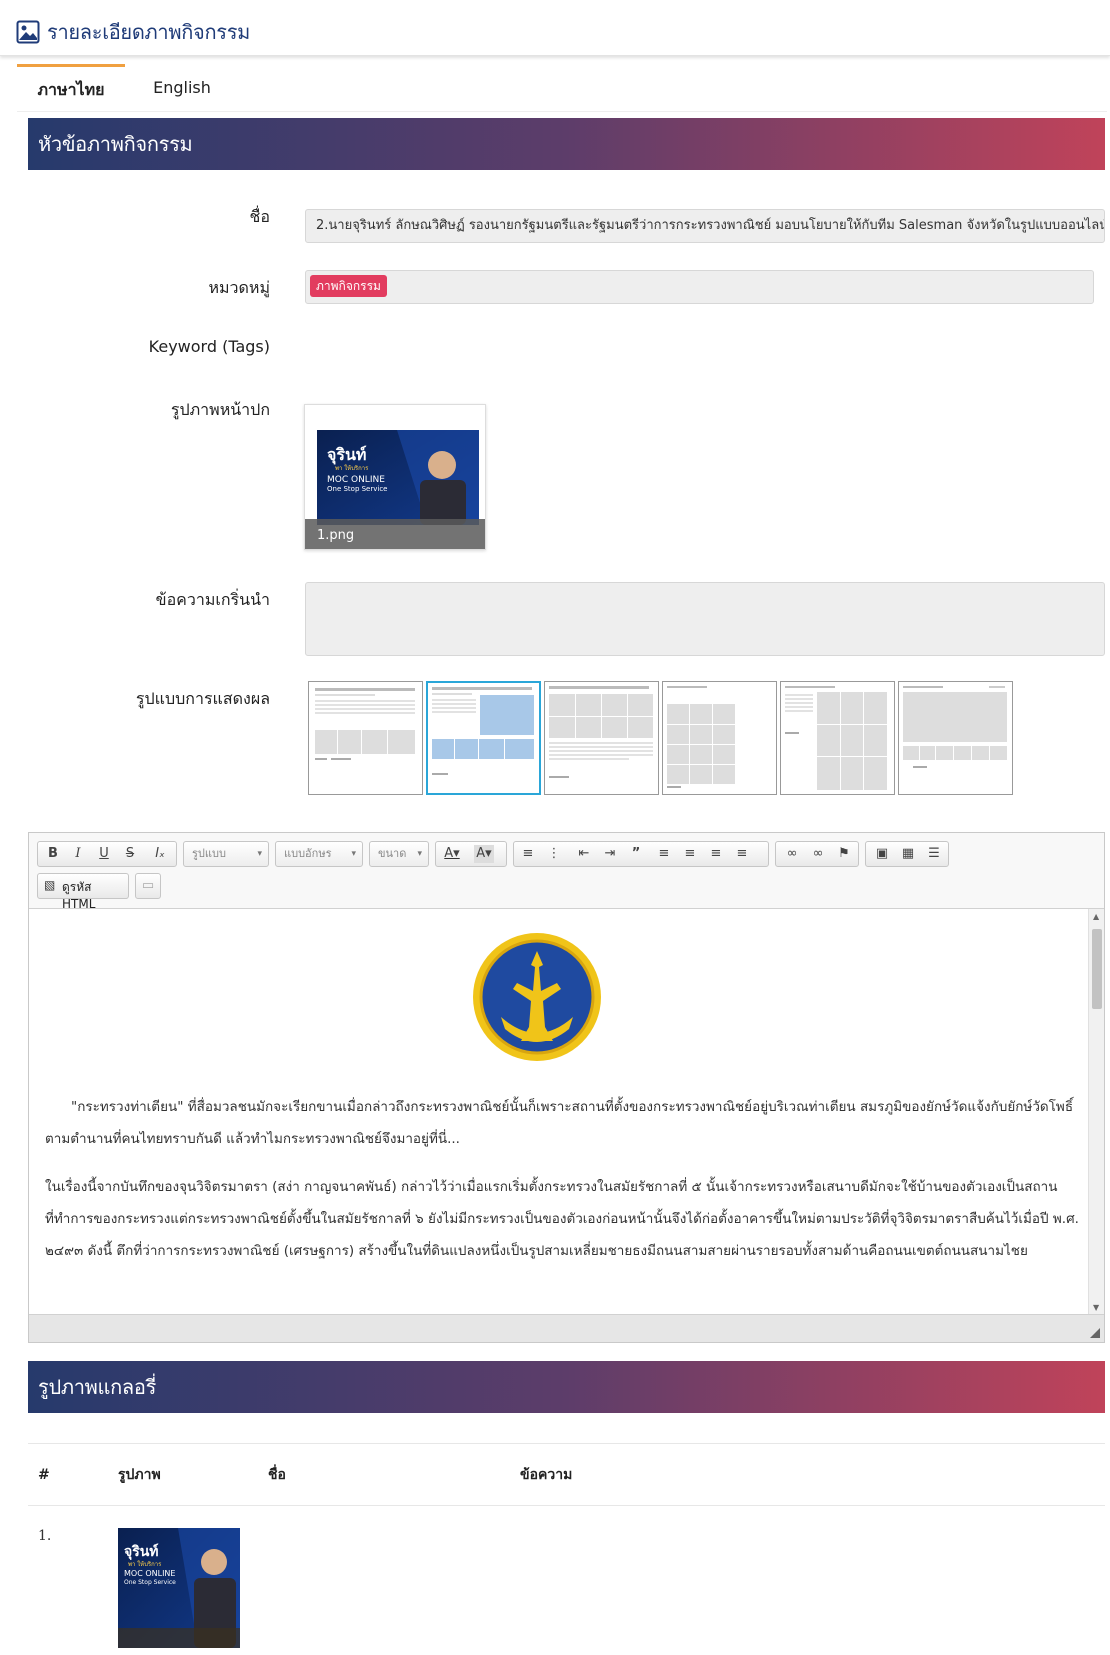 This screenshot has width=1110, height=1655. Describe the element at coordinates (528, 854) in the screenshot. I see `numbered-list-icon: ≡` at that location.